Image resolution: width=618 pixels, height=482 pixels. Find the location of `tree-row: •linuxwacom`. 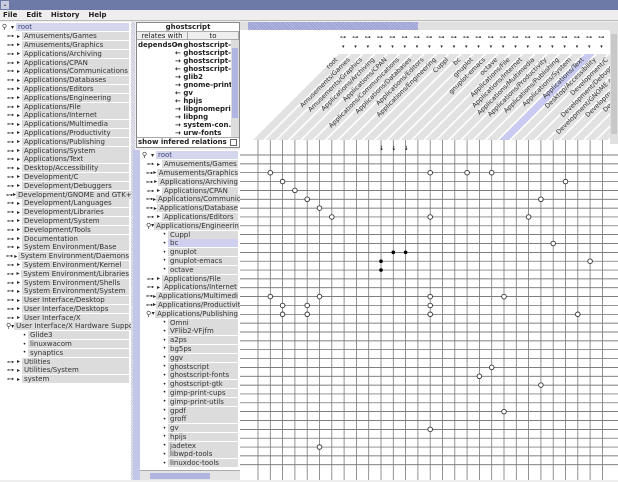

tree-row: •linuxwacom is located at coordinates (65, 344).